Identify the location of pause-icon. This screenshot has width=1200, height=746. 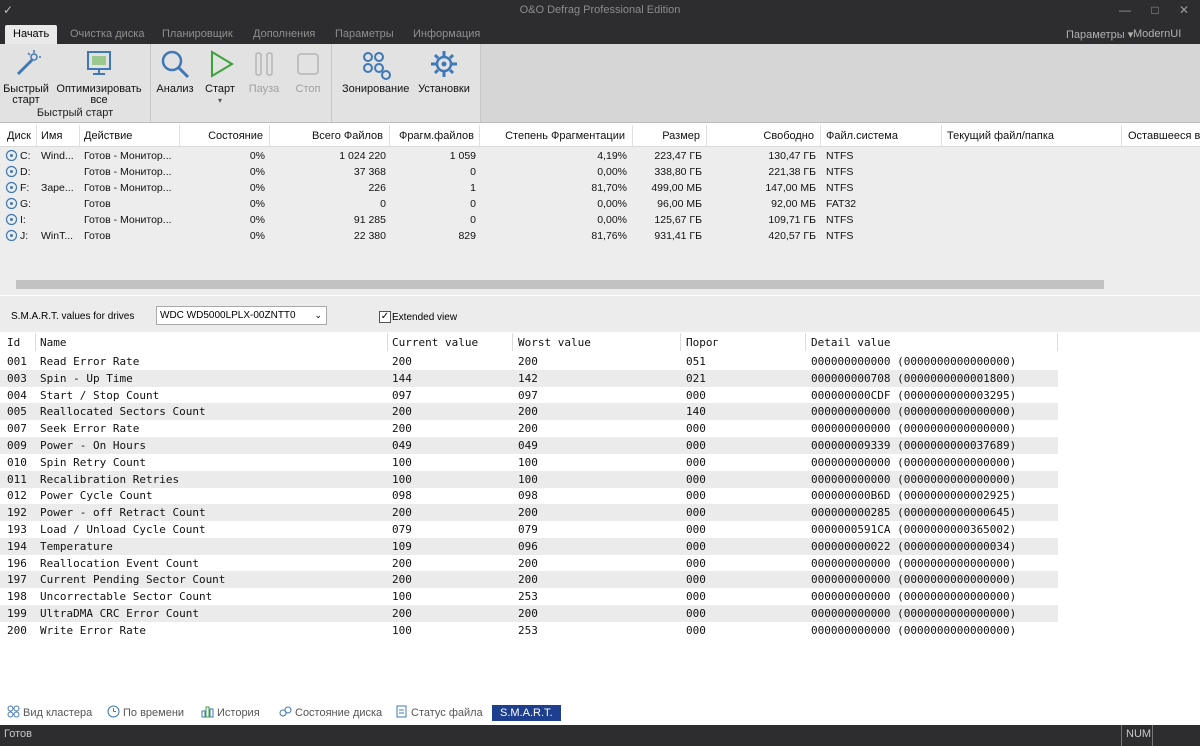
(264, 64).